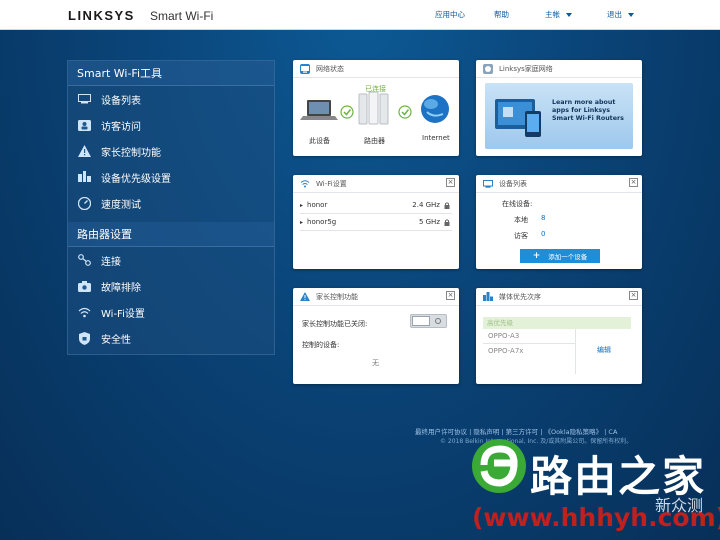 This screenshot has width=720, height=540. What do you see at coordinates (84, 151) in the screenshot?
I see `parental-control-icon` at bounding box center [84, 151].